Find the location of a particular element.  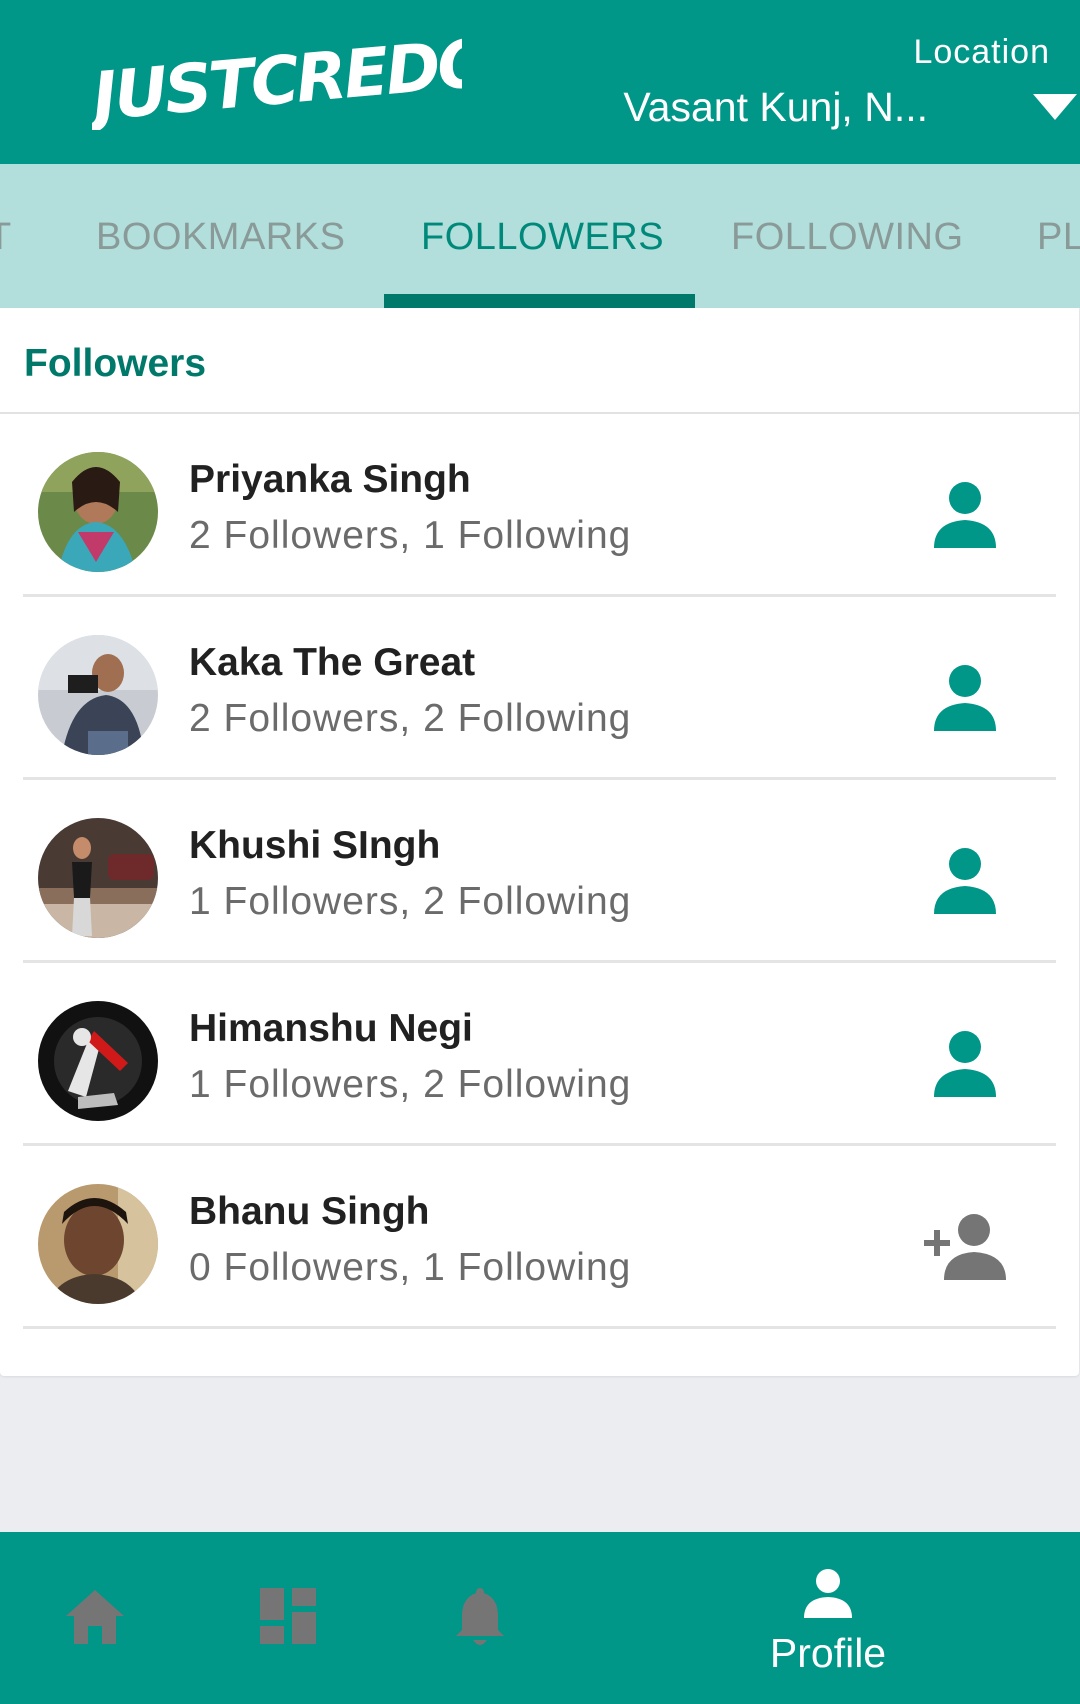

follower-stats: 2 Followers, 2 Following is located at coordinates (410, 718).